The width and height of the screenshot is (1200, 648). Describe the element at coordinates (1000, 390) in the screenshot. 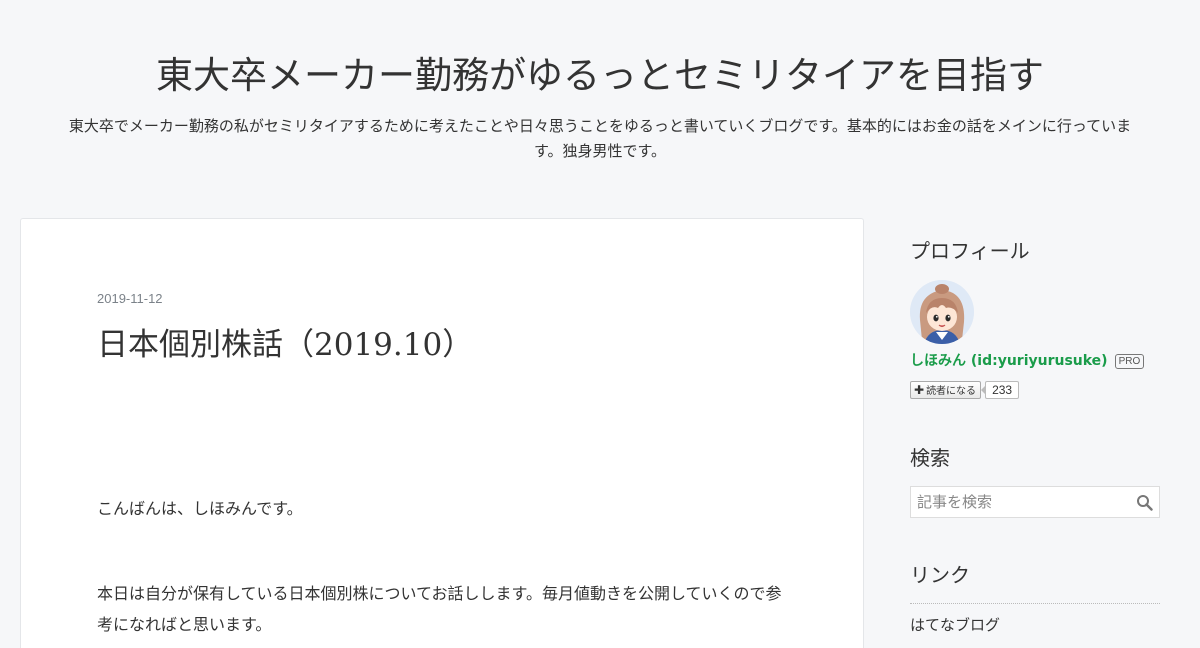

I see `subscriber-count: 233` at that location.